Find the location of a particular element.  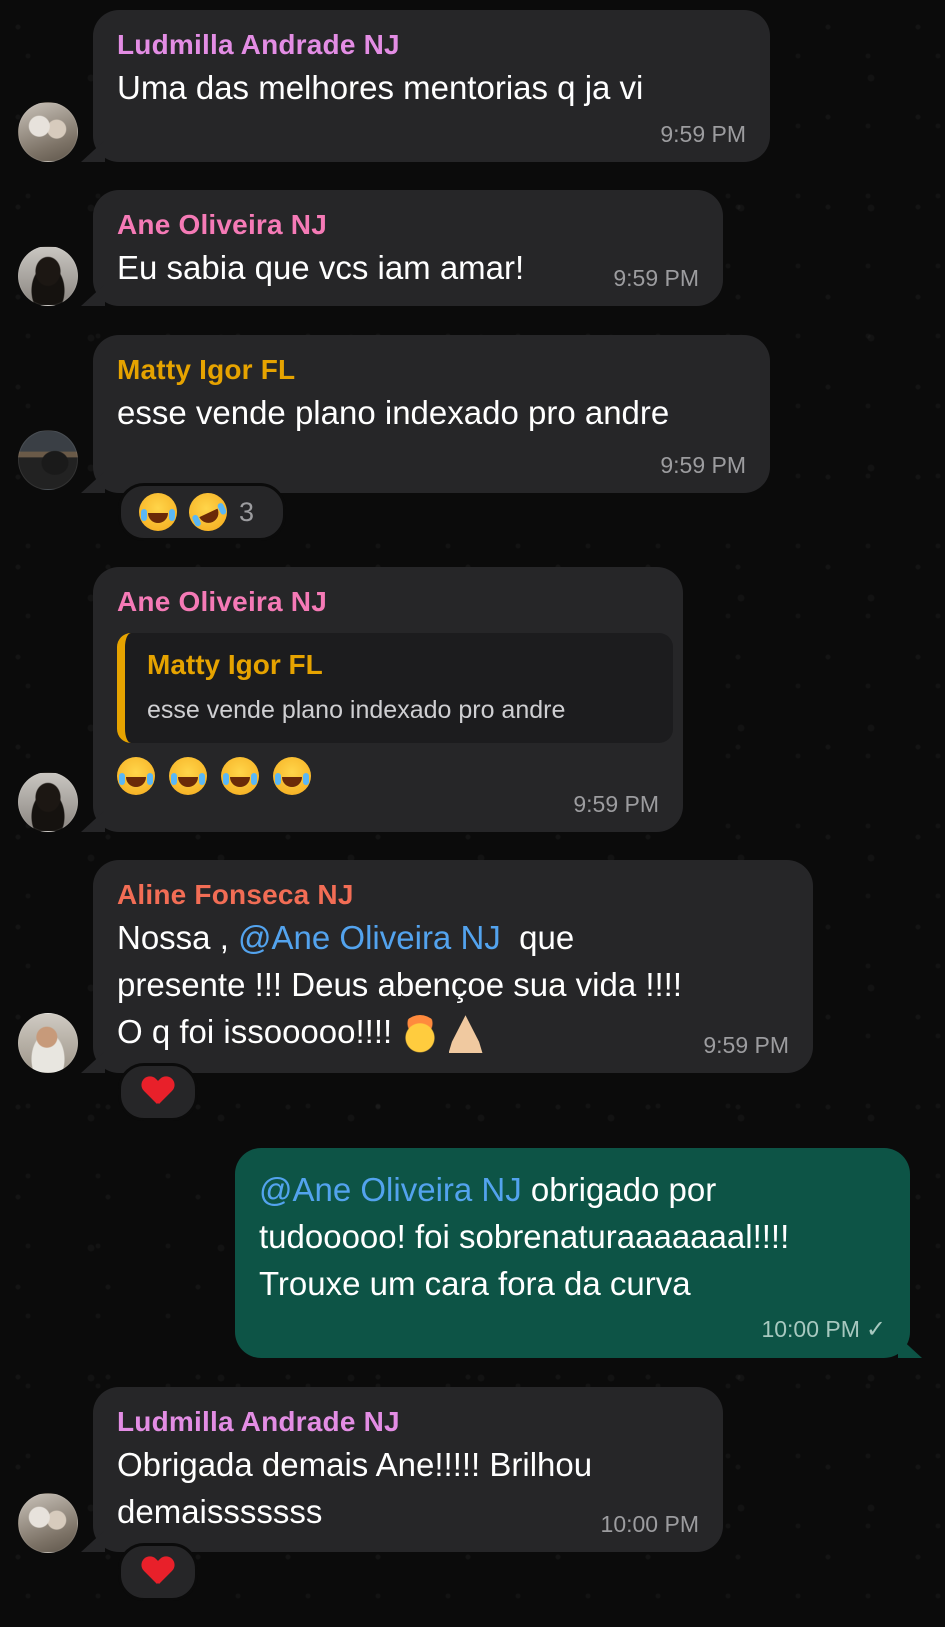

text-segment: Nossa , is located at coordinates (178, 937).